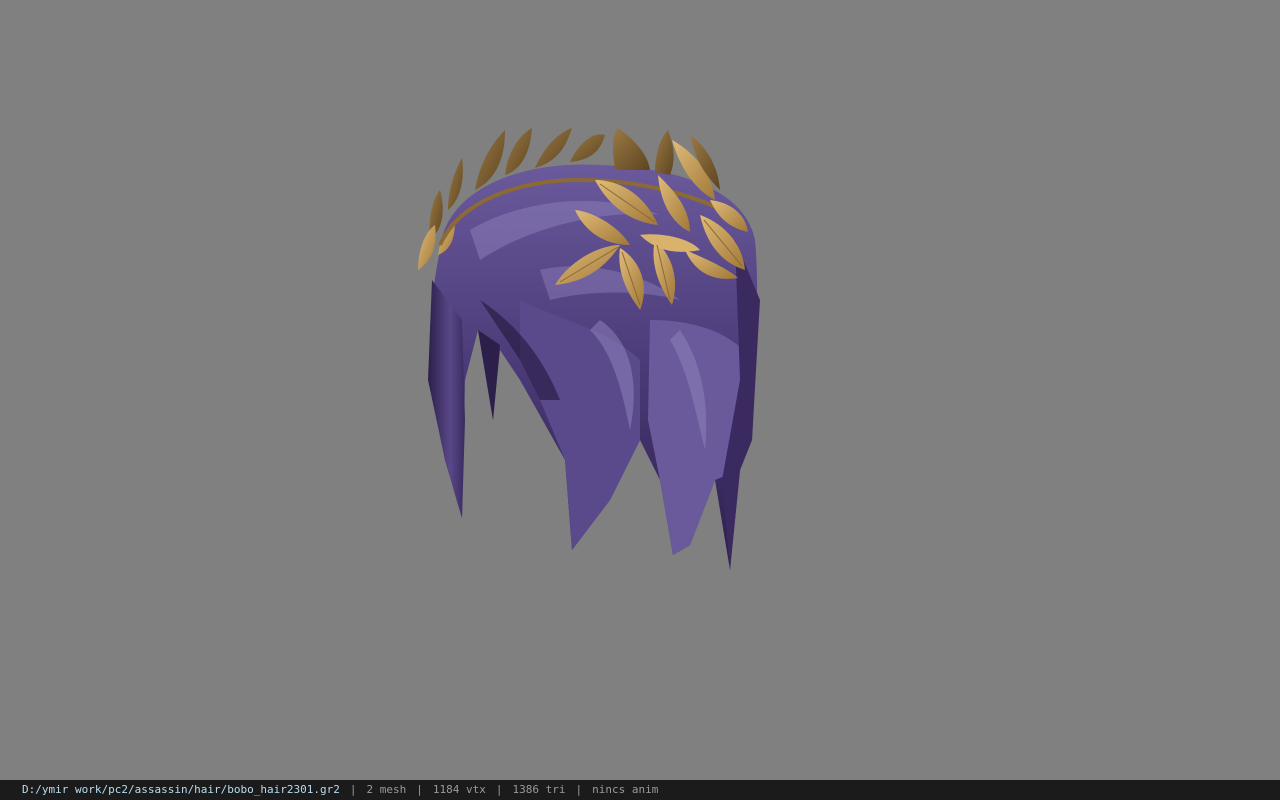 The width and height of the screenshot is (1280, 800). Describe the element at coordinates (459, 789) in the screenshot. I see `vertex-count: 1184 vtx` at that location.